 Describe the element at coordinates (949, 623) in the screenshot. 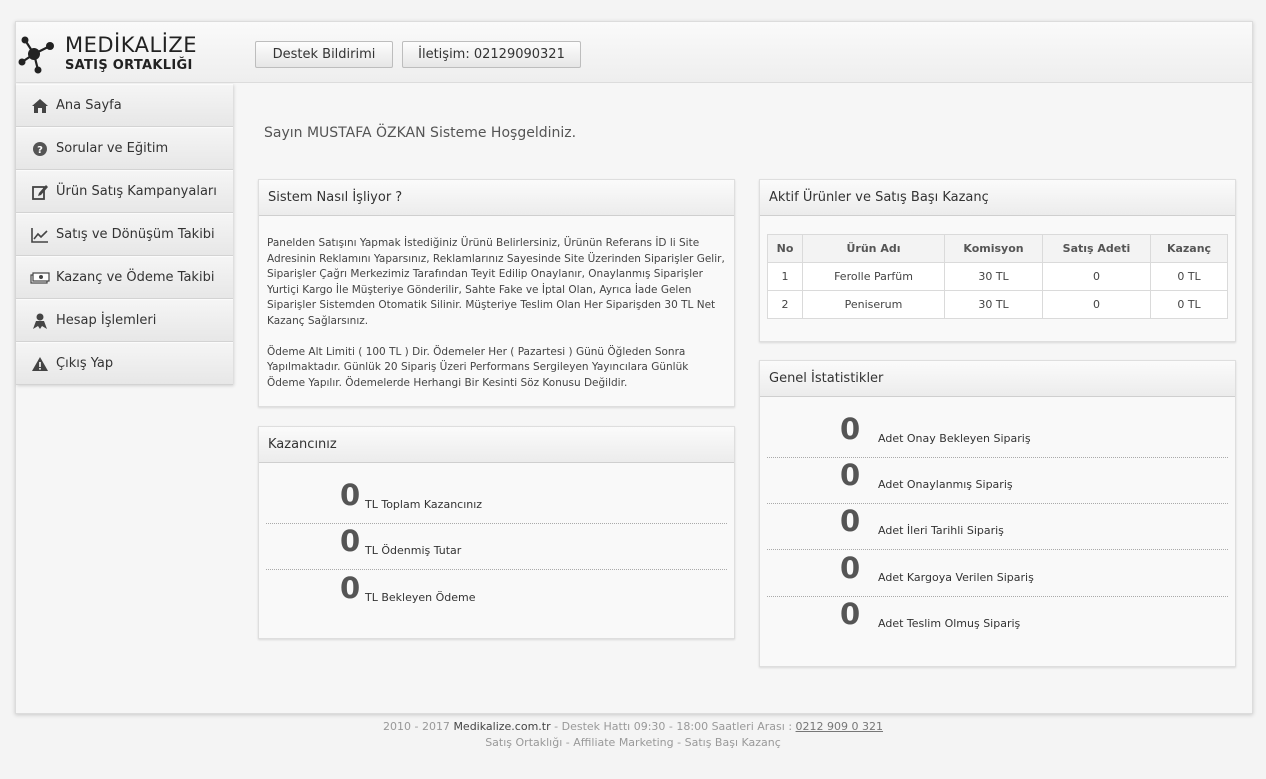

I see `stat-label: Adet Teslim Olmuş Sipariş` at that location.